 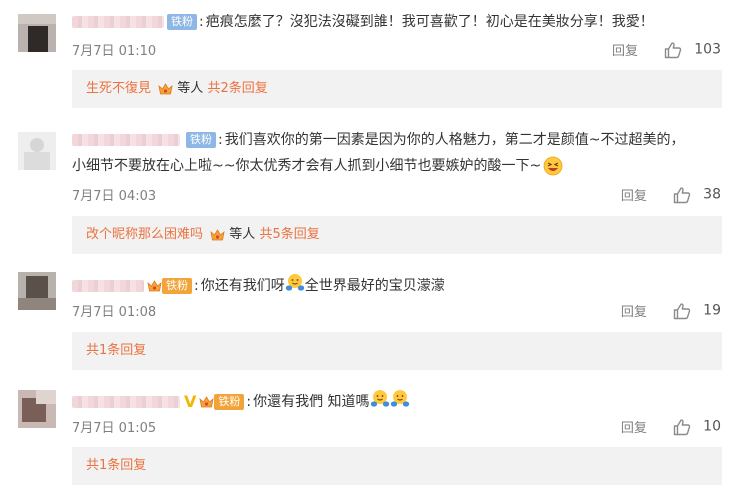 What do you see at coordinates (190, 401) in the screenshot?
I see `verified-v-icon: V` at bounding box center [190, 401].